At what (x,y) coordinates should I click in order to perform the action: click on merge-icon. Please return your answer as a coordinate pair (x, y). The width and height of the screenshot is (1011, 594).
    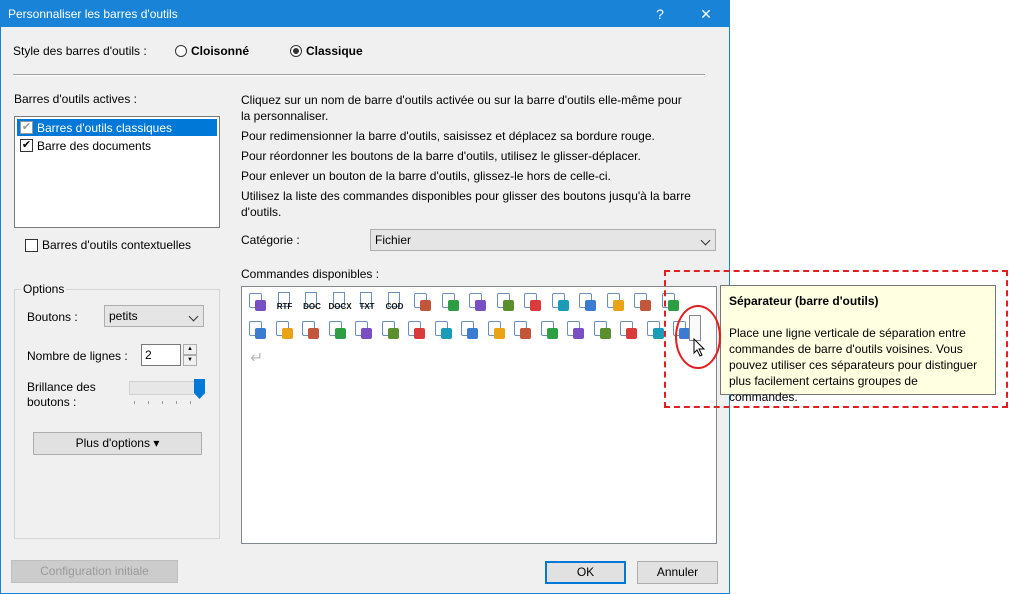
    Looking at the image, I should click on (257, 330).